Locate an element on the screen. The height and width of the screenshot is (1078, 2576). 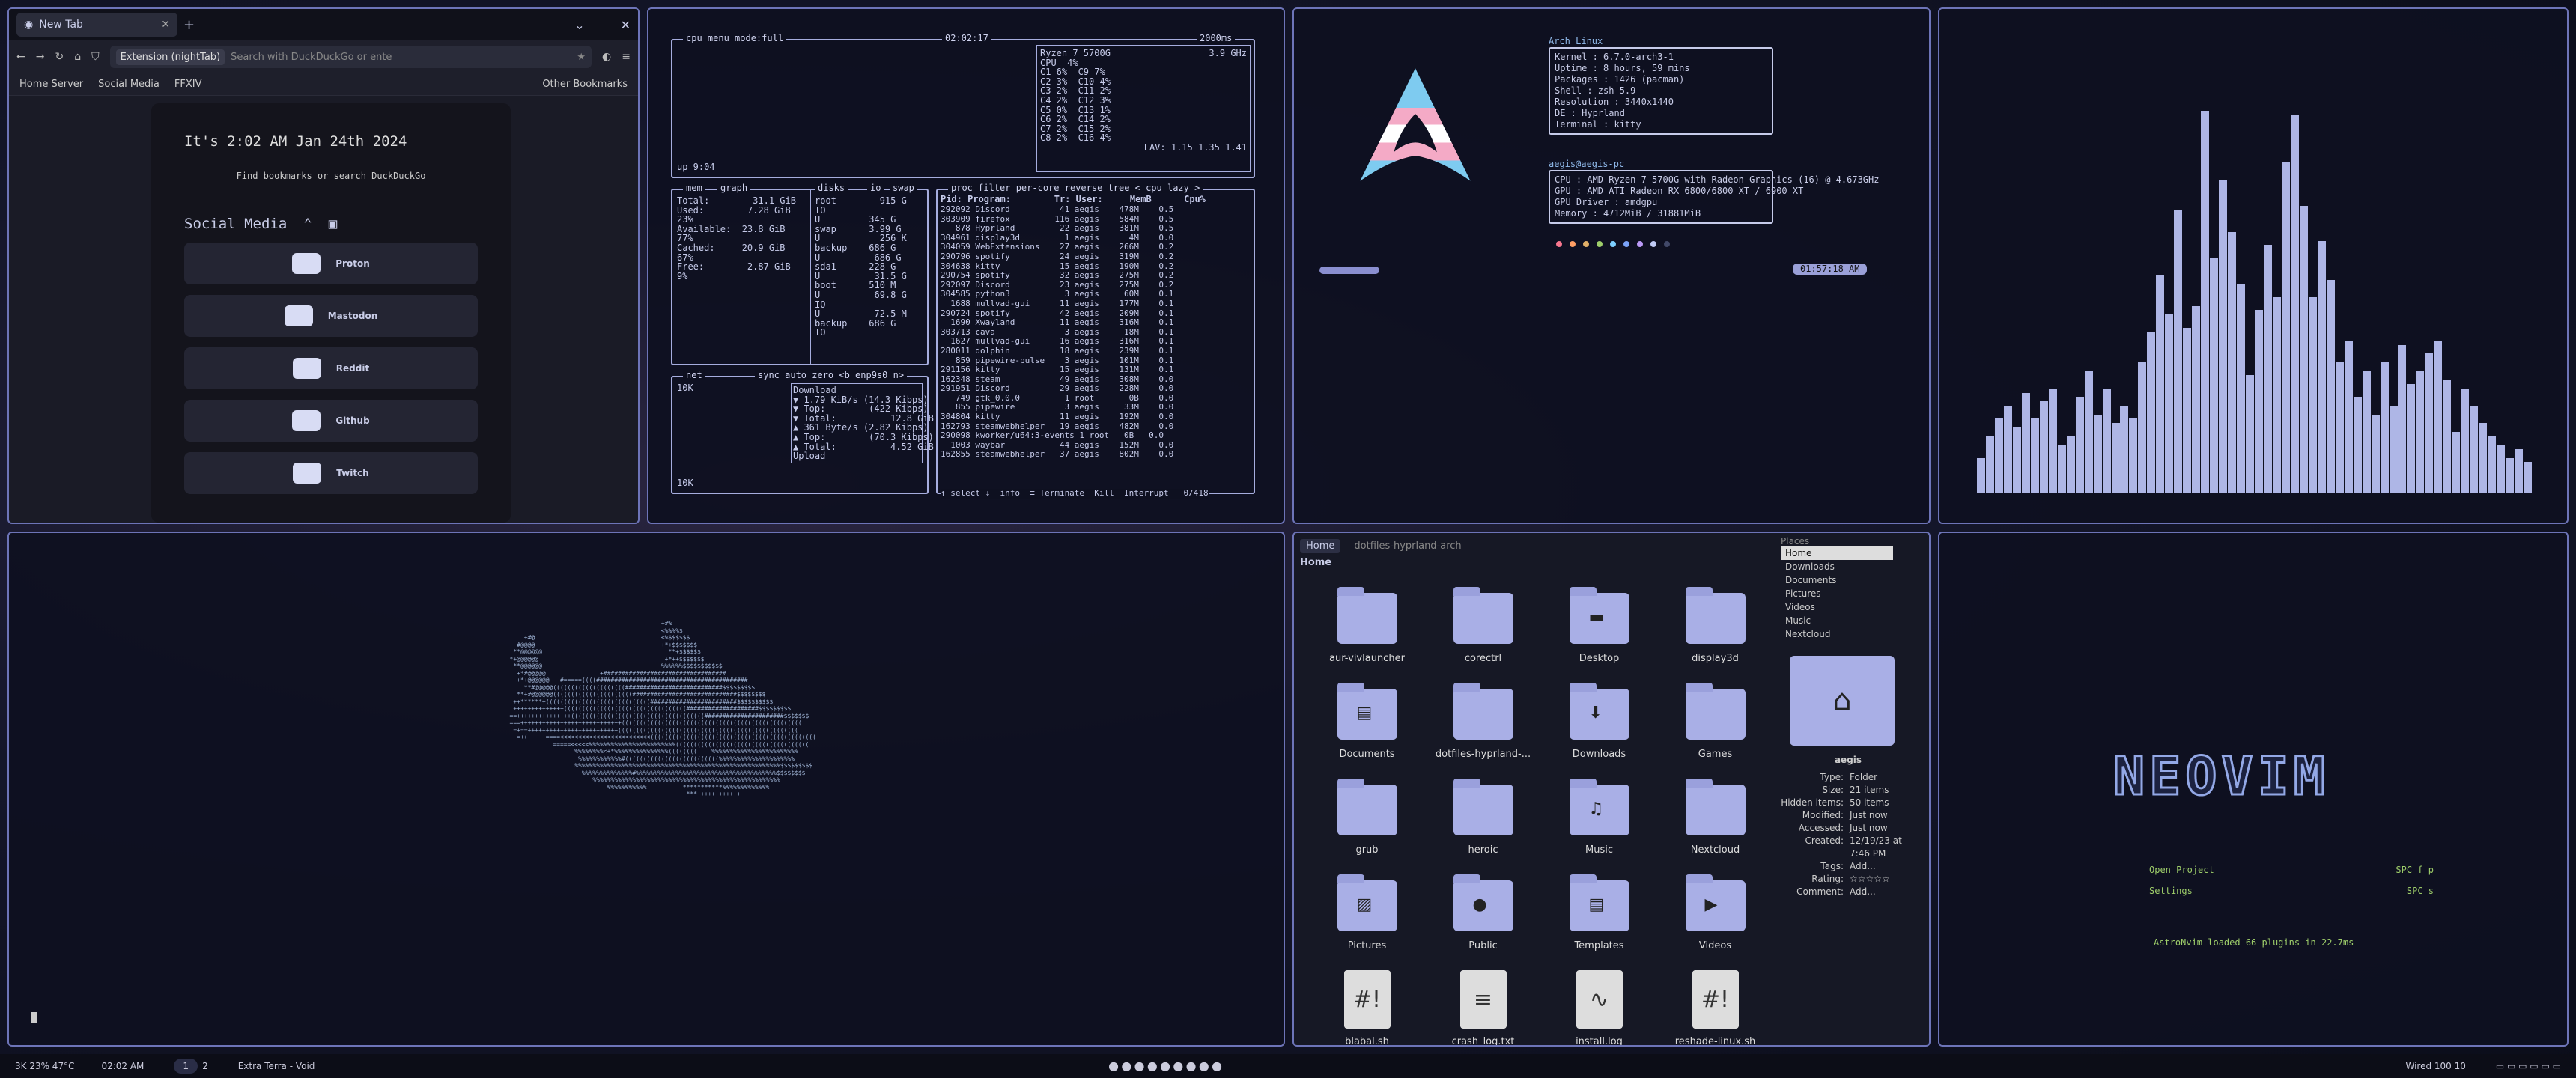
place-item: Pictures is located at coordinates (1855, 593).